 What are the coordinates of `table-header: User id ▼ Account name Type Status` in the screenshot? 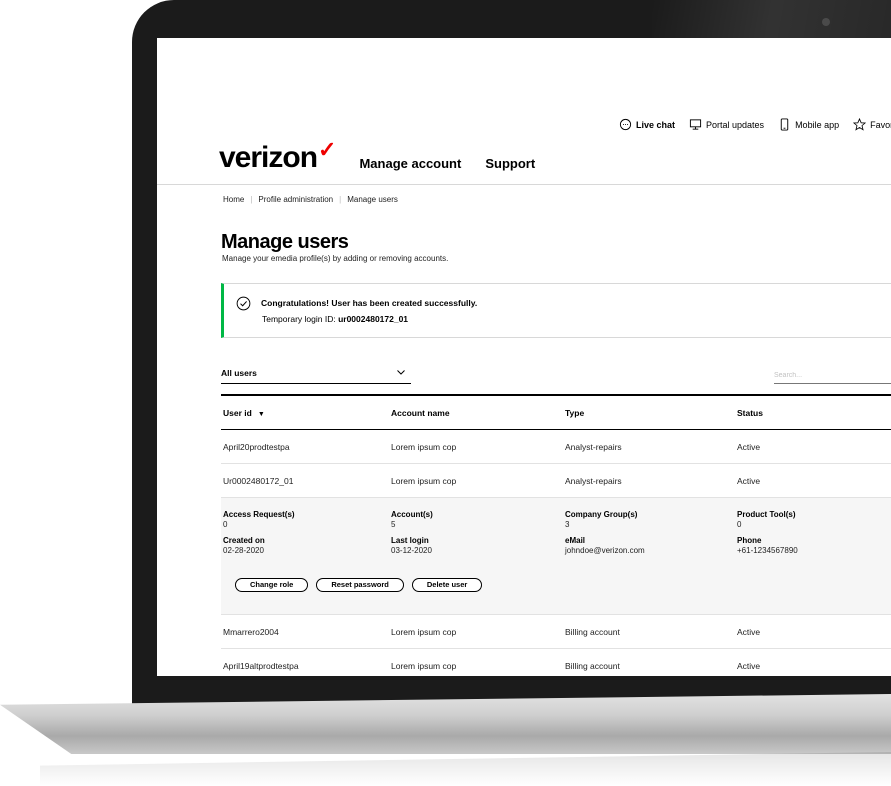 It's located at (556, 412).